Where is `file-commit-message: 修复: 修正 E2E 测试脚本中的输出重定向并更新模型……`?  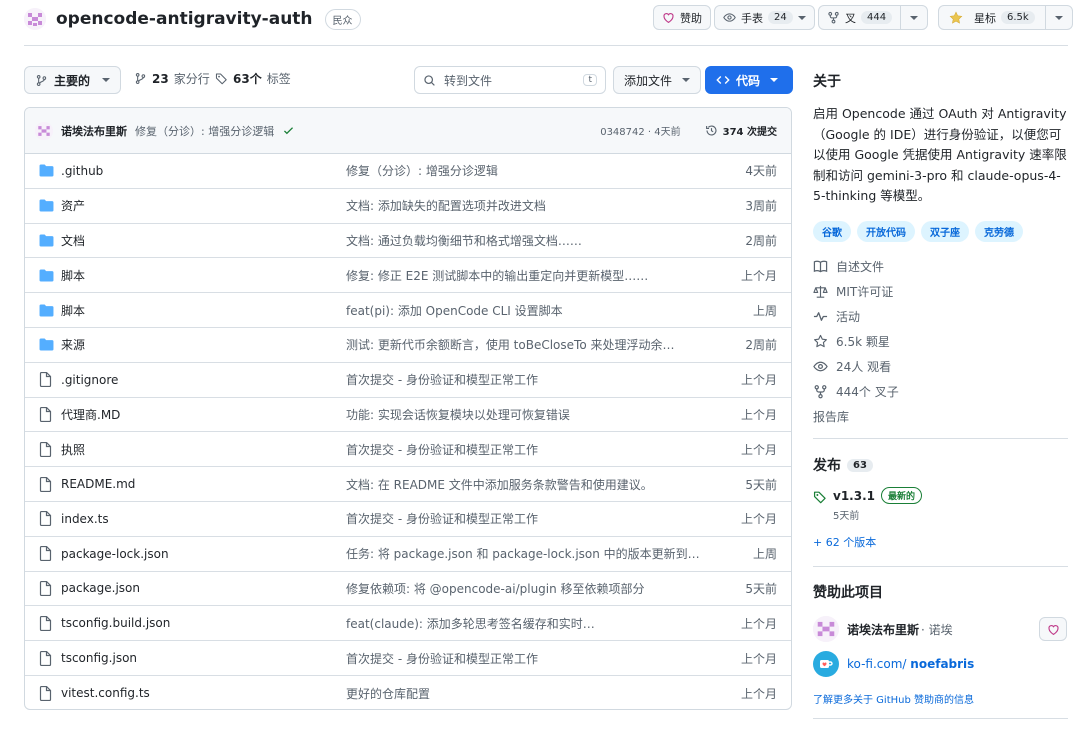 file-commit-message: 修复: 修正 E2E 测试脚本中的输出重定向并更新模型…… is located at coordinates (536, 275).